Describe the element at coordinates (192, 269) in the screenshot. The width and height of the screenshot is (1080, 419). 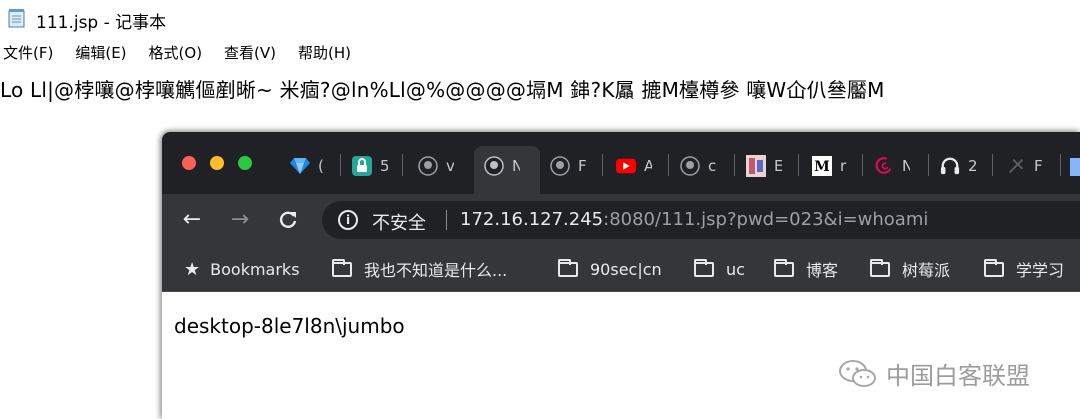
I see `star-icon: ★` at that location.